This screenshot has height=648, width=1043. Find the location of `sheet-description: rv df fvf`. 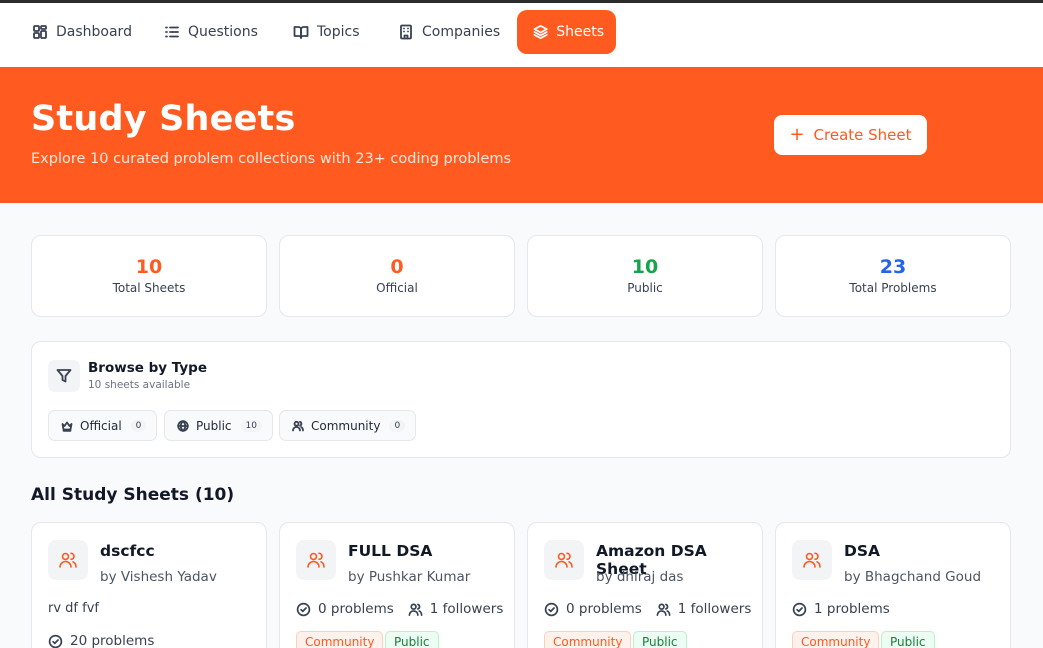

sheet-description: rv df fvf is located at coordinates (73, 608).